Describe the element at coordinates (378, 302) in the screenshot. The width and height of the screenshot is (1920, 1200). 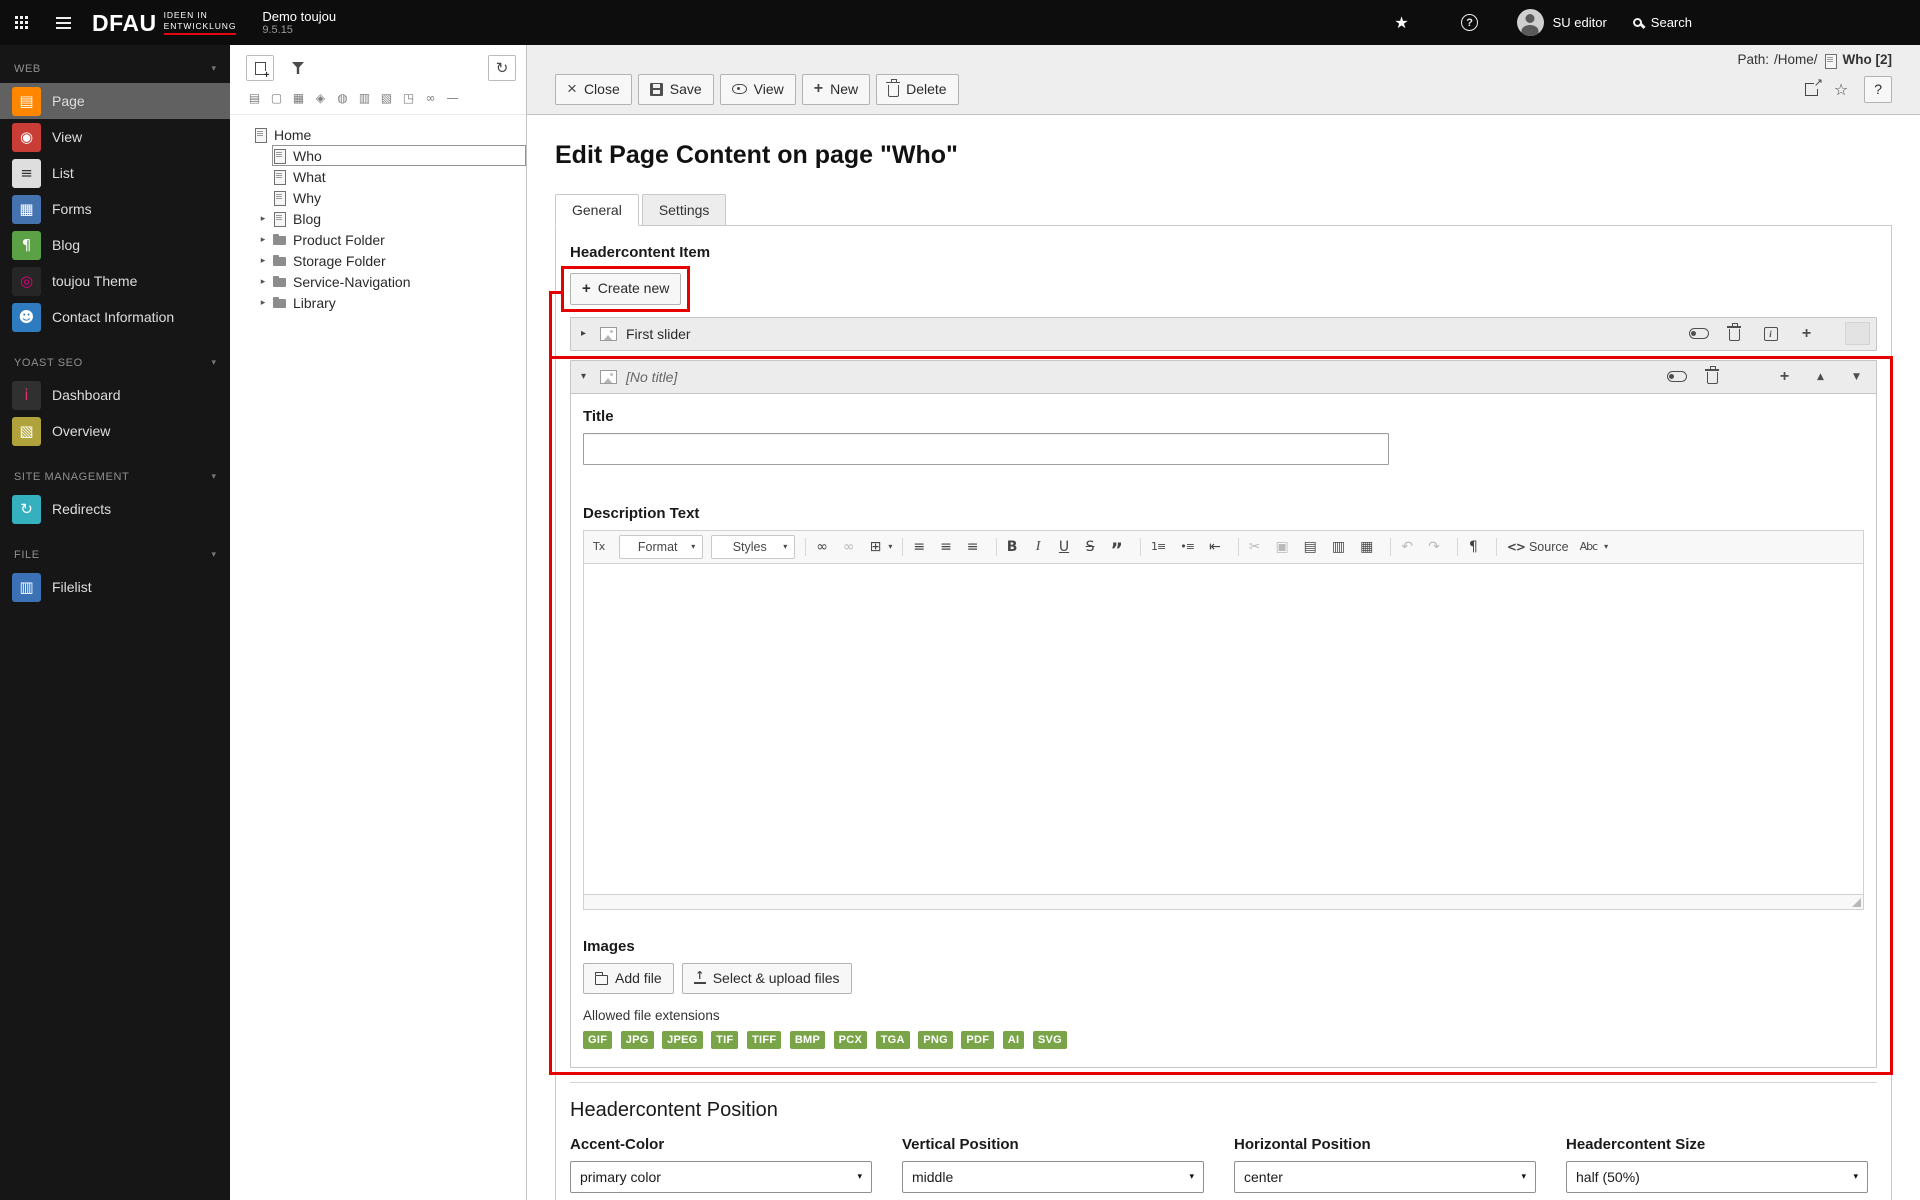
I see `tree-item-library: ▸ Library` at that location.